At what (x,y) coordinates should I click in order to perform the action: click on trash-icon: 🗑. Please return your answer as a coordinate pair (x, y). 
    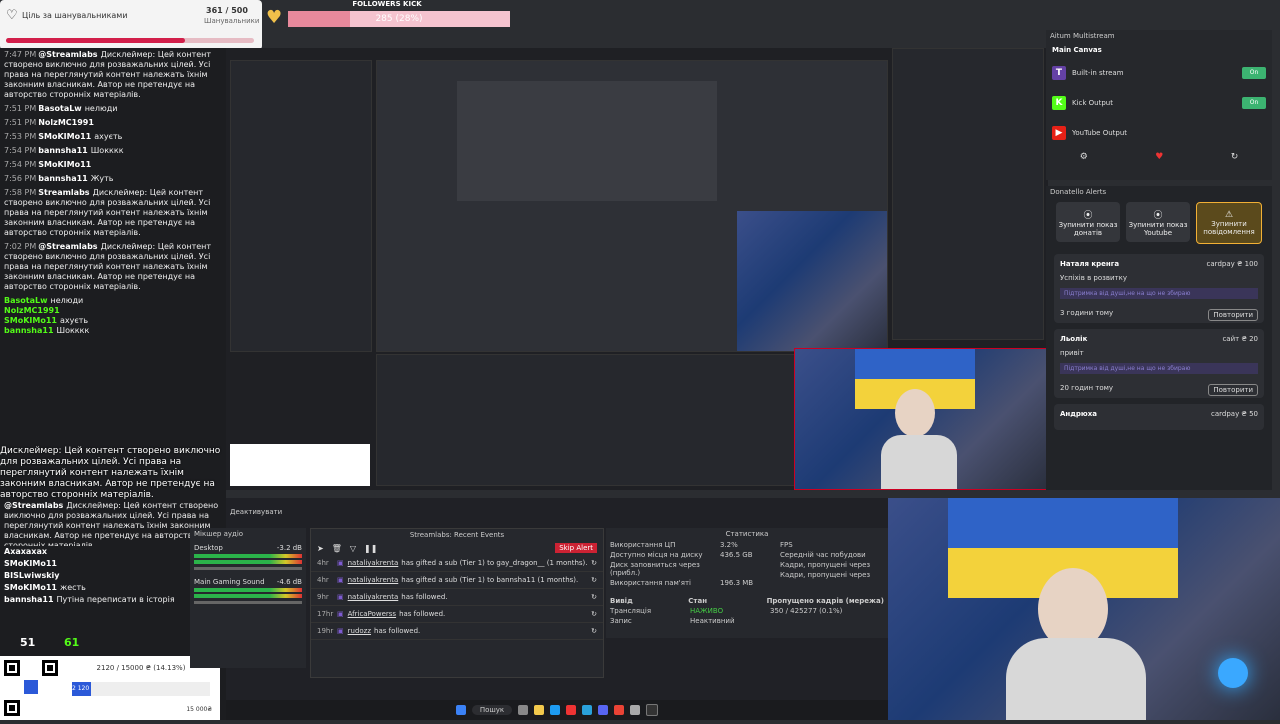
    Looking at the image, I should click on (337, 548).